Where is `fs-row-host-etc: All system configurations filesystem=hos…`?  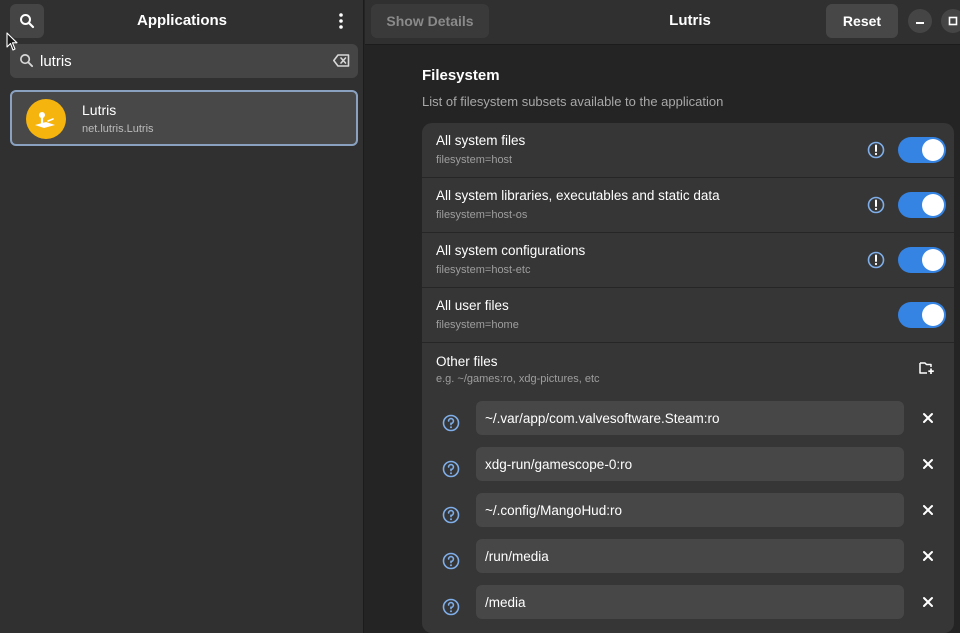 fs-row-host-etc: All system configurations filesystem=hos… is located at coordinates (688, 260).